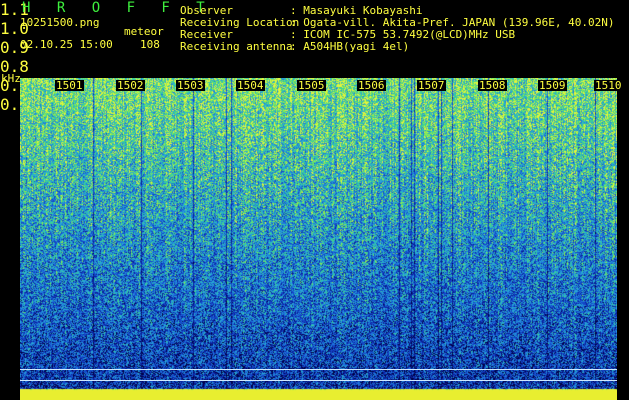 The width and height of the screenshot is (629, 400). I want to click on time-tick-label: 1509, so click(552, 85).